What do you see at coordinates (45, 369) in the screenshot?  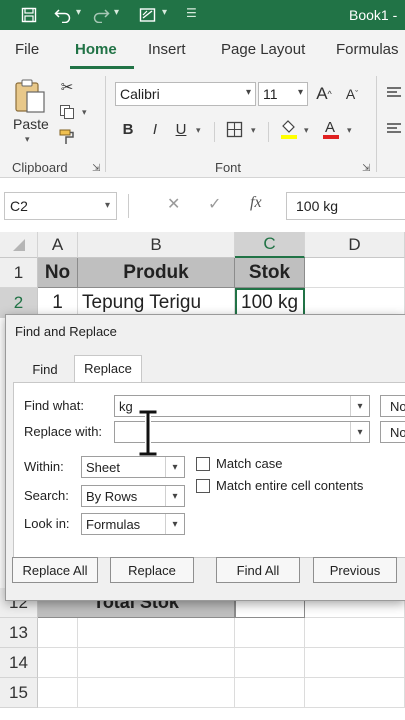 I see `tab-find: Find` at bounding box center [45, 369].